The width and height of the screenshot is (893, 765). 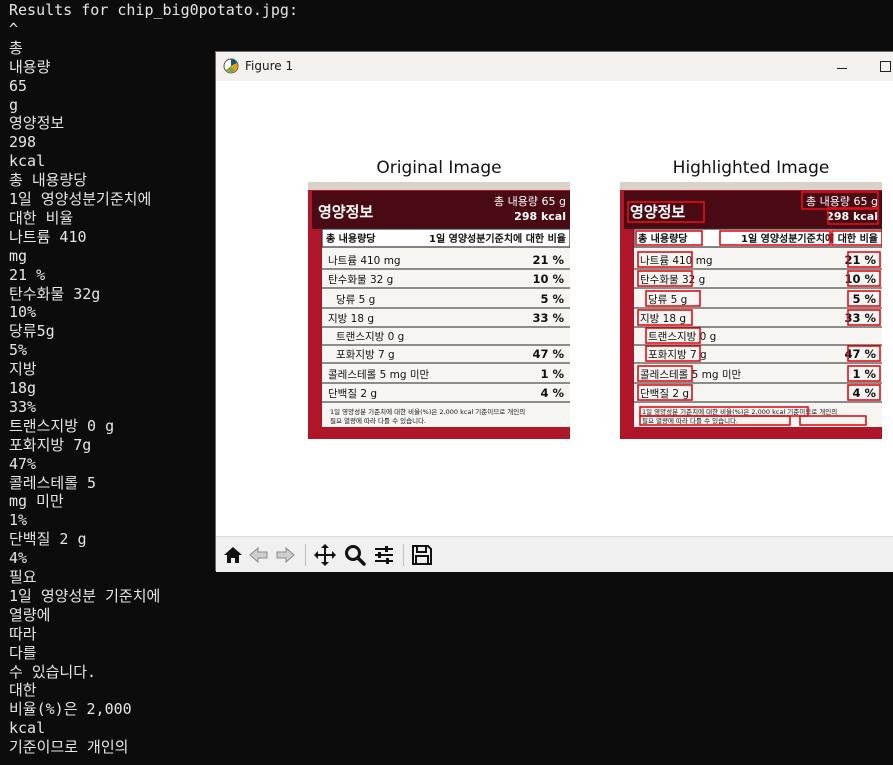 What do you see at coordinates (14, 28) in the screenshot?
I see `terminal-line: ^` at bounding box center [14, 28].